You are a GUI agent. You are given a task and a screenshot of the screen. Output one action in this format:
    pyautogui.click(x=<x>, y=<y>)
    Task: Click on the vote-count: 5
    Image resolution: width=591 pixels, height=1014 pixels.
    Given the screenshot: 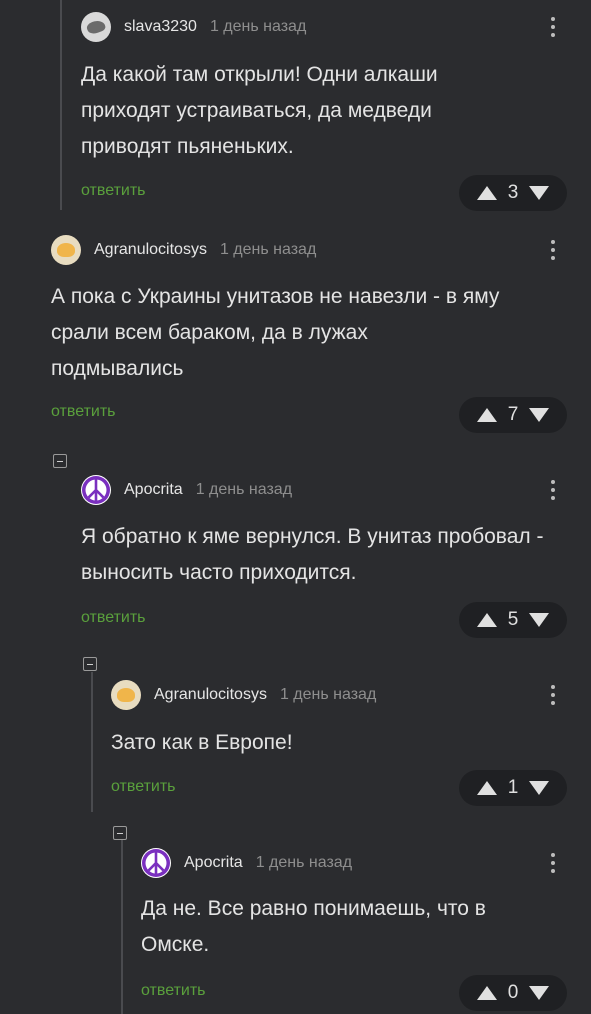 What is the action you would take?
    pyautogui.click(x=513, y=619)
    